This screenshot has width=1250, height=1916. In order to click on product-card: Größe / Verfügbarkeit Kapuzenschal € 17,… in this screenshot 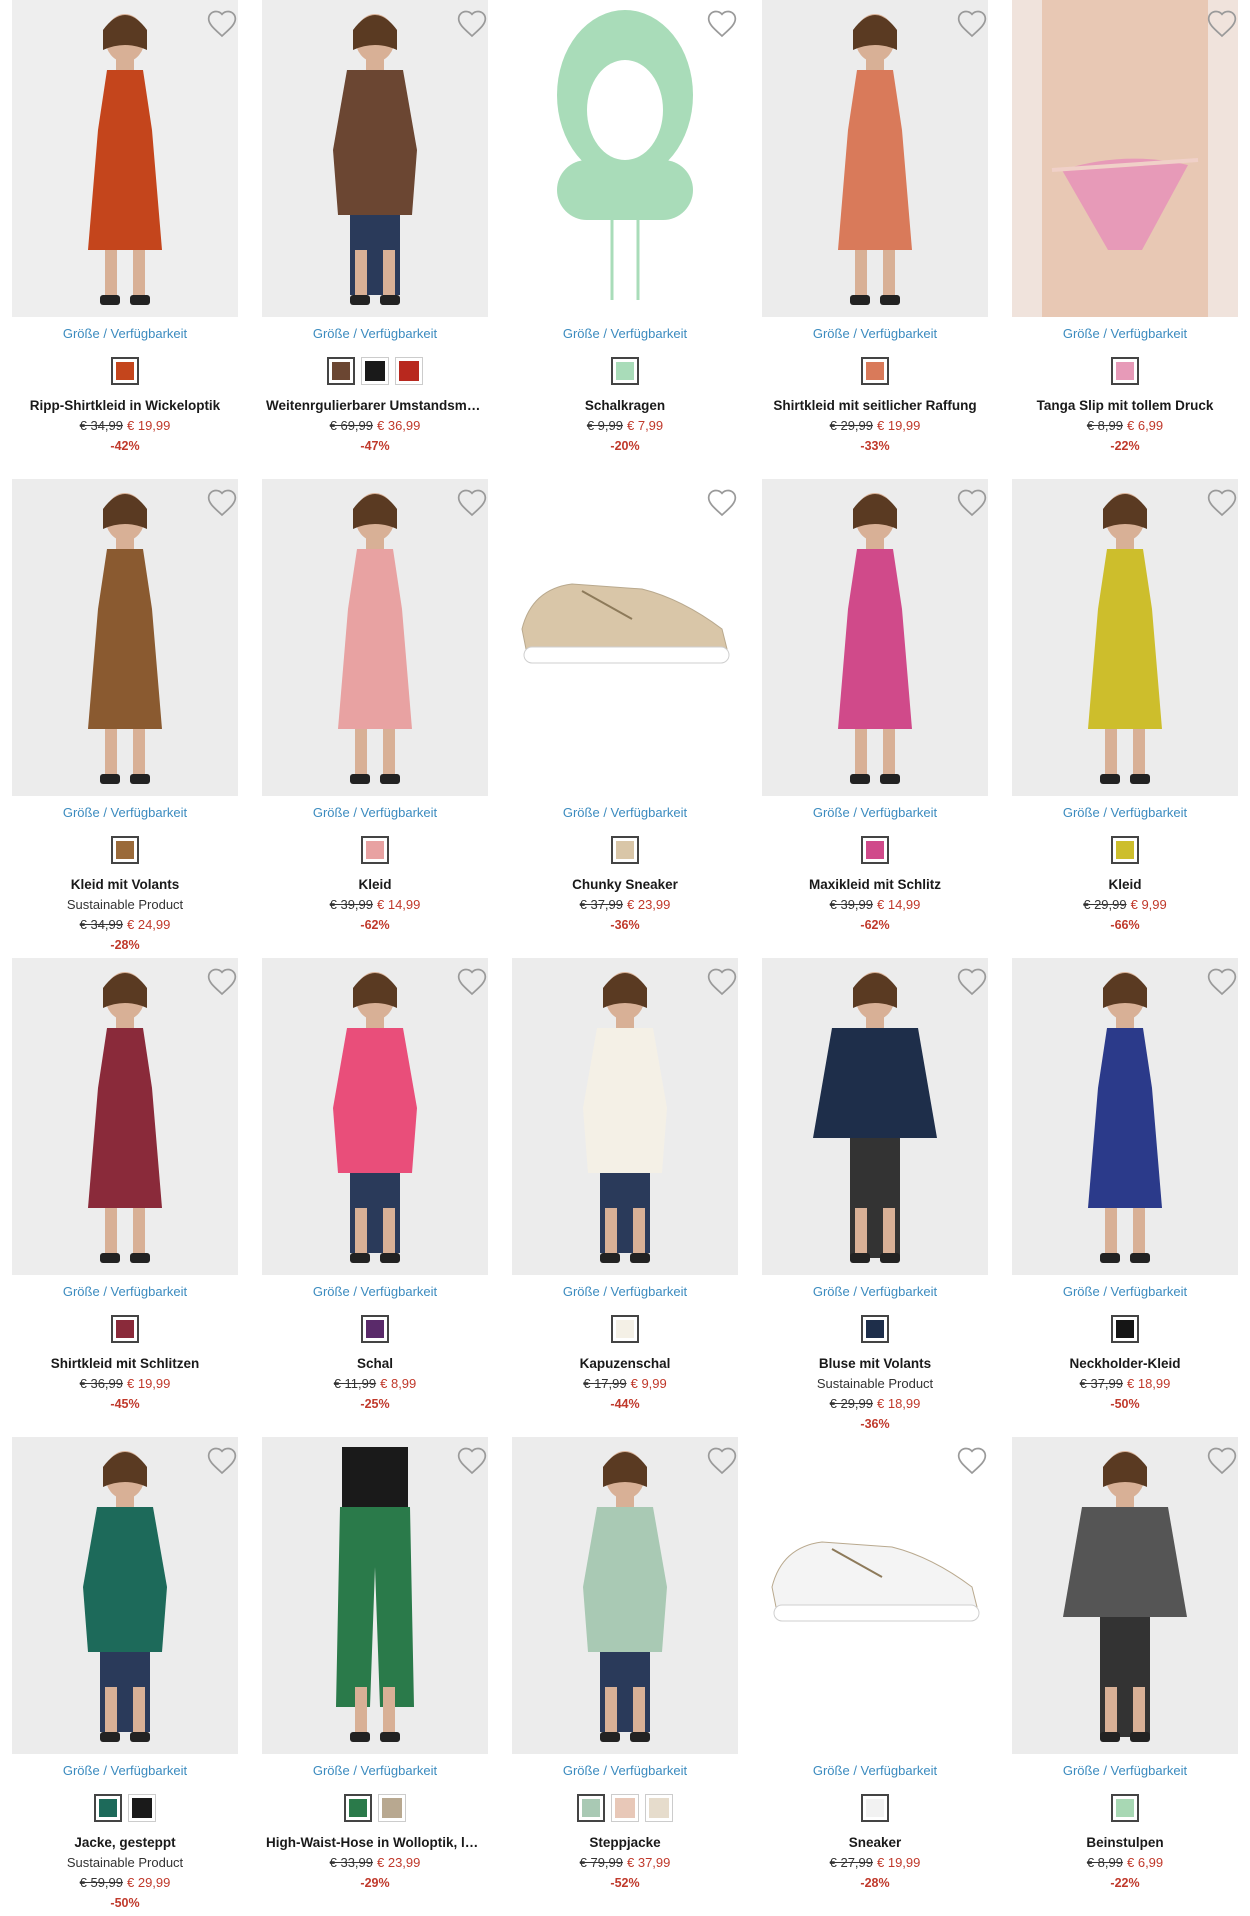, I will do `click(628, 1193)`.